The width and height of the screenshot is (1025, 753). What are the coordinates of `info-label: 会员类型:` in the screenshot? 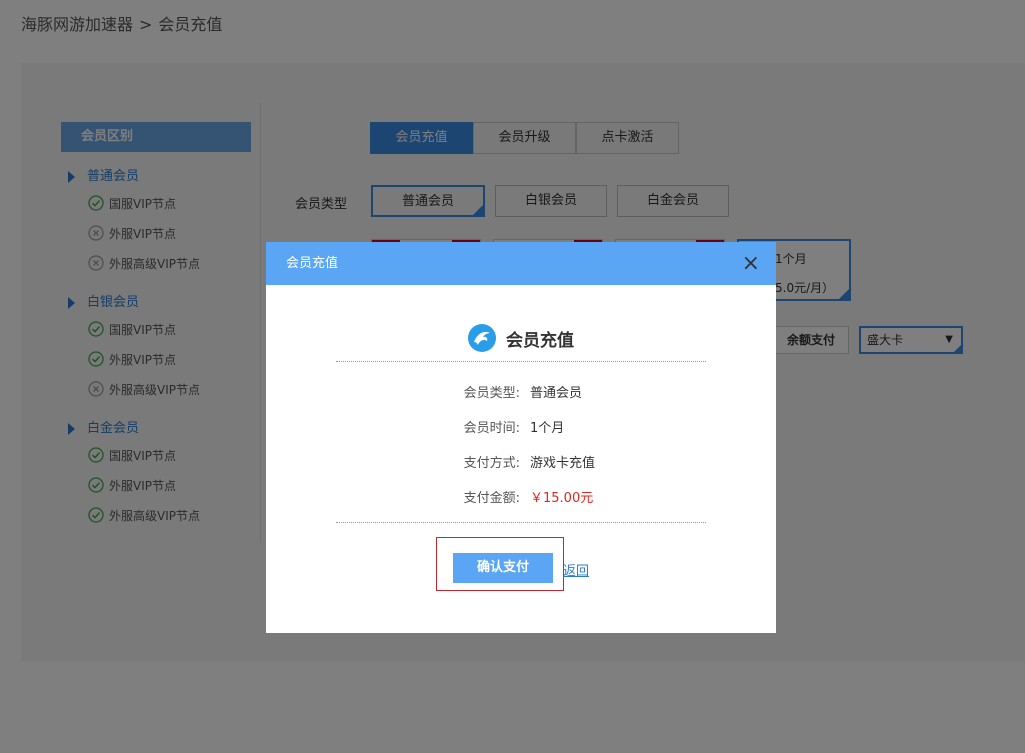 It's located at (491, 393).